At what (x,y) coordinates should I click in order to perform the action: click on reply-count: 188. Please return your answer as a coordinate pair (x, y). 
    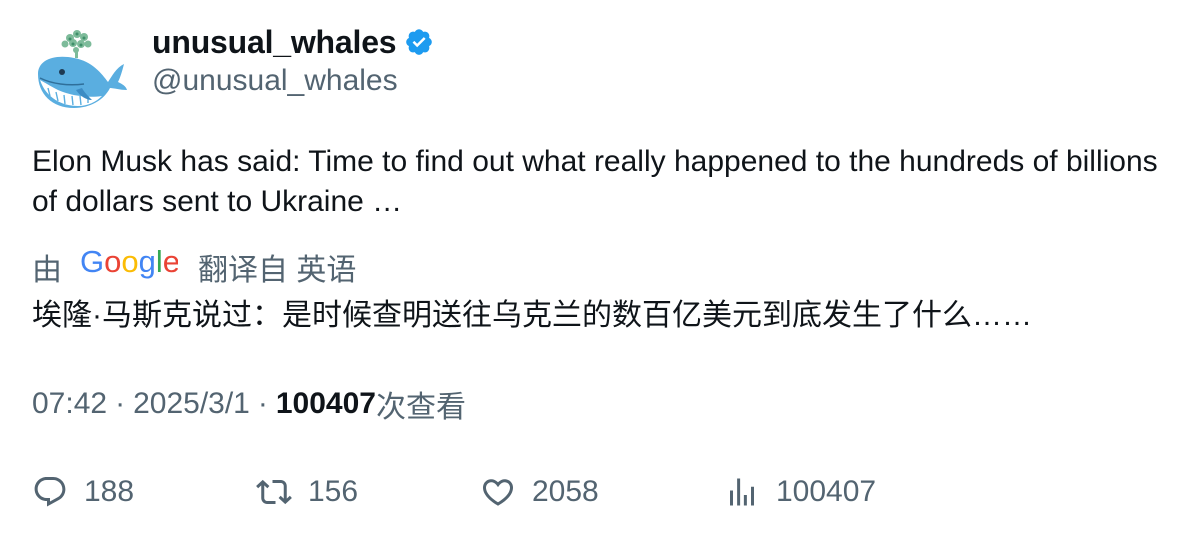
    Looking at the image, I should click on (109, 491).